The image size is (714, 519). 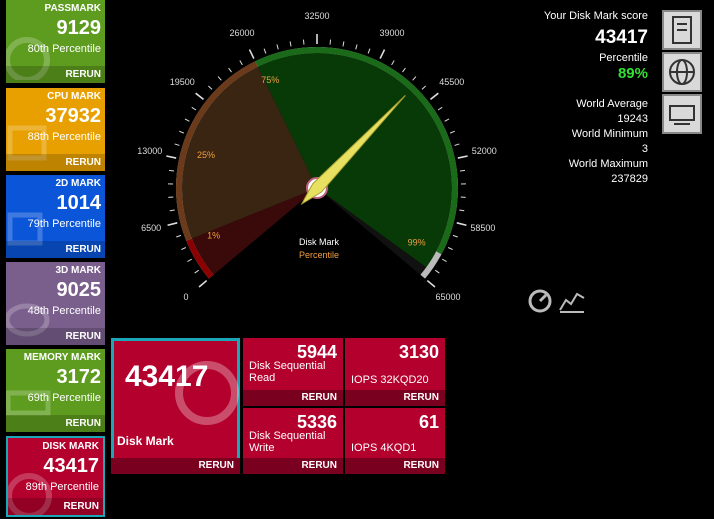 What do you see at coordinates (73, 116) in the screenshot?
I see `tile-score: 37932` at bounding box center [73, 116].